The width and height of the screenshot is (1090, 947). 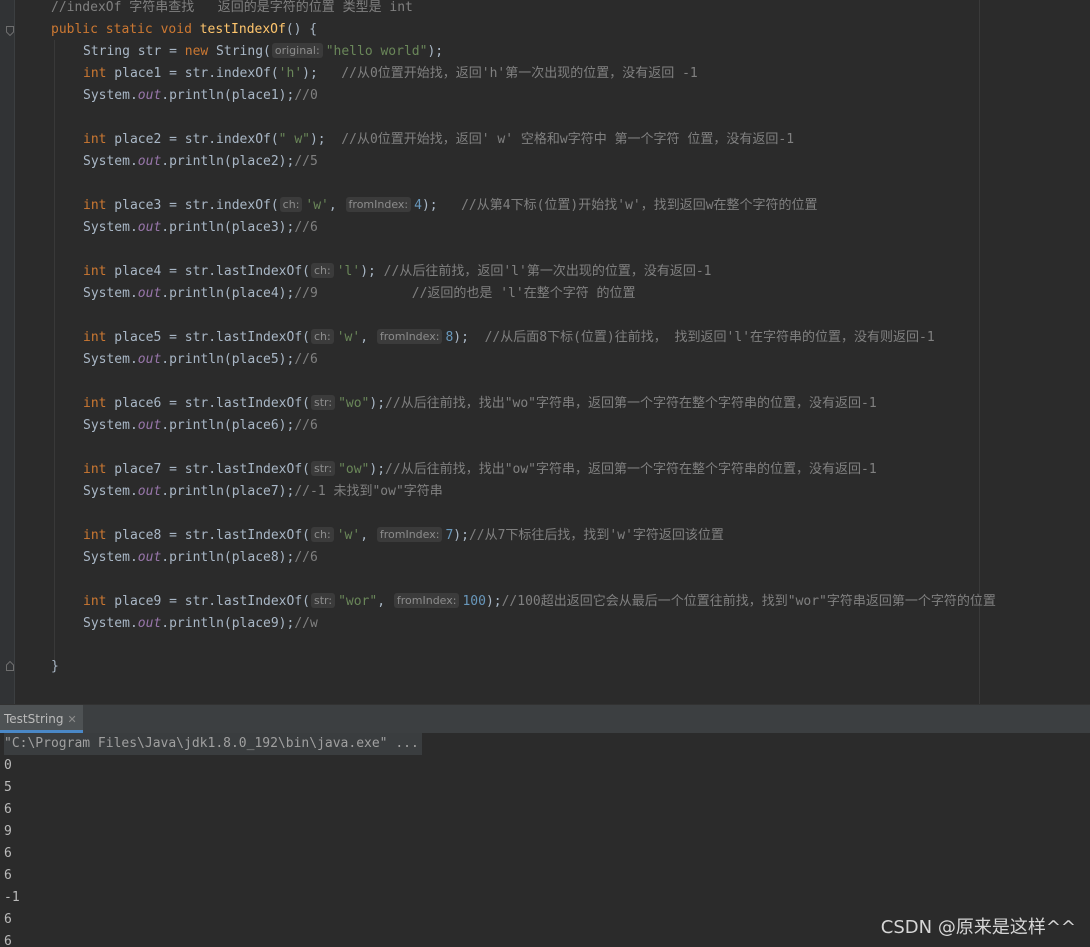 I want to click on print-statement: System.out.println(place6);//6, so click(x=200, y=426).